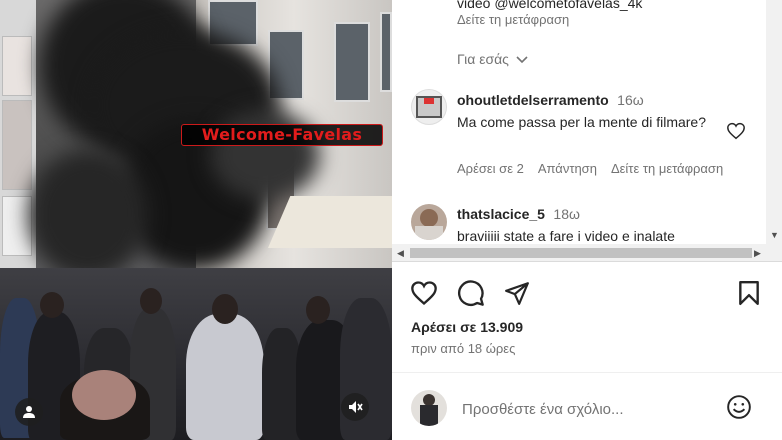 The width and height of the screenshot is (782, 440). I want to click on post-likes-count: Αρέσει σε 13.909, so click(467, 327).